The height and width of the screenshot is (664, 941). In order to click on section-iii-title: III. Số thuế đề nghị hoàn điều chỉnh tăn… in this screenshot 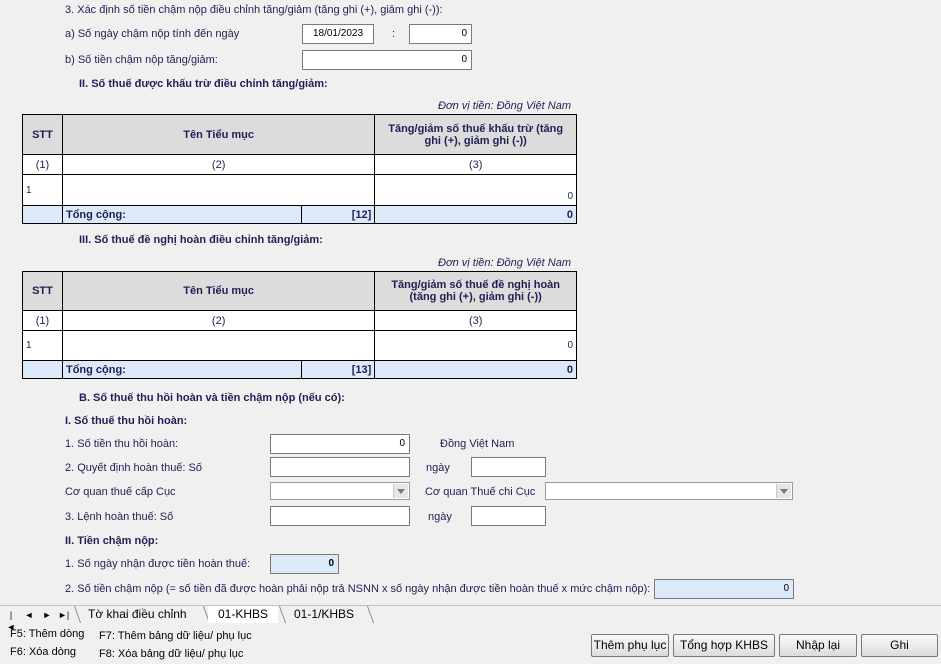, I will do `click(201, 240)`.